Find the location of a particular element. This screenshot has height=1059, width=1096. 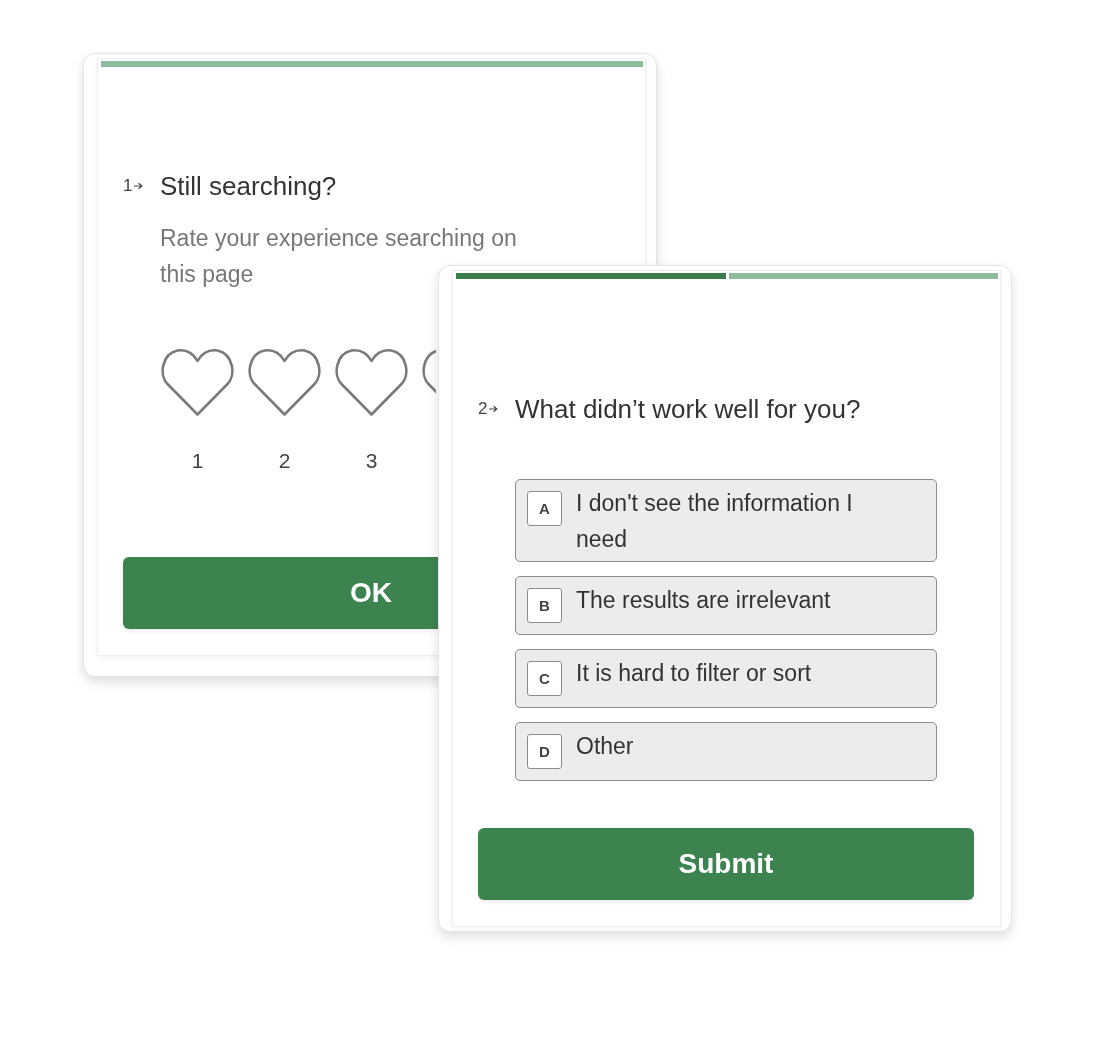

ok-button: OK is located at coordinates (280, 593).